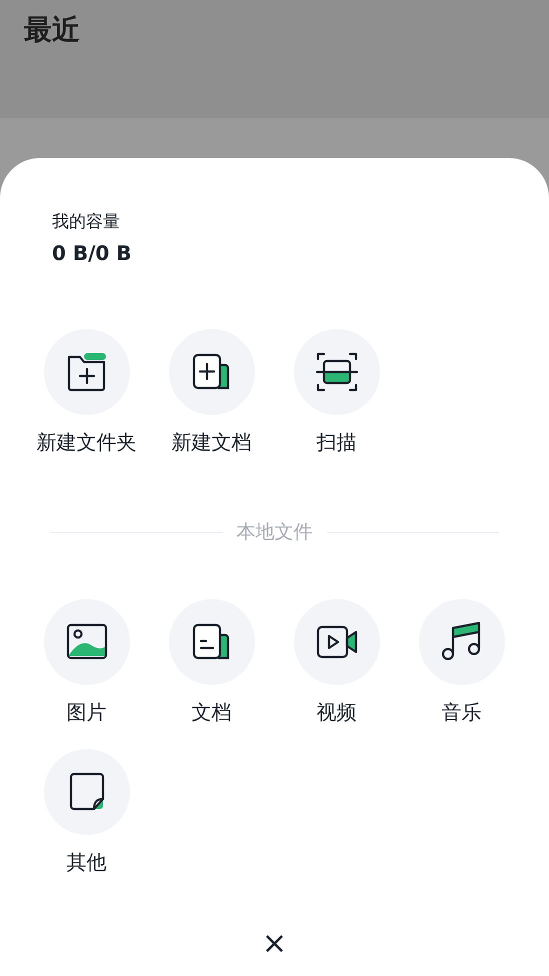 Image resolution: width=549 pixels, height=976 pixels. Describe the element at coordinates (336, 711) in the screenshot. I see `tile-label: 视频` at that location.